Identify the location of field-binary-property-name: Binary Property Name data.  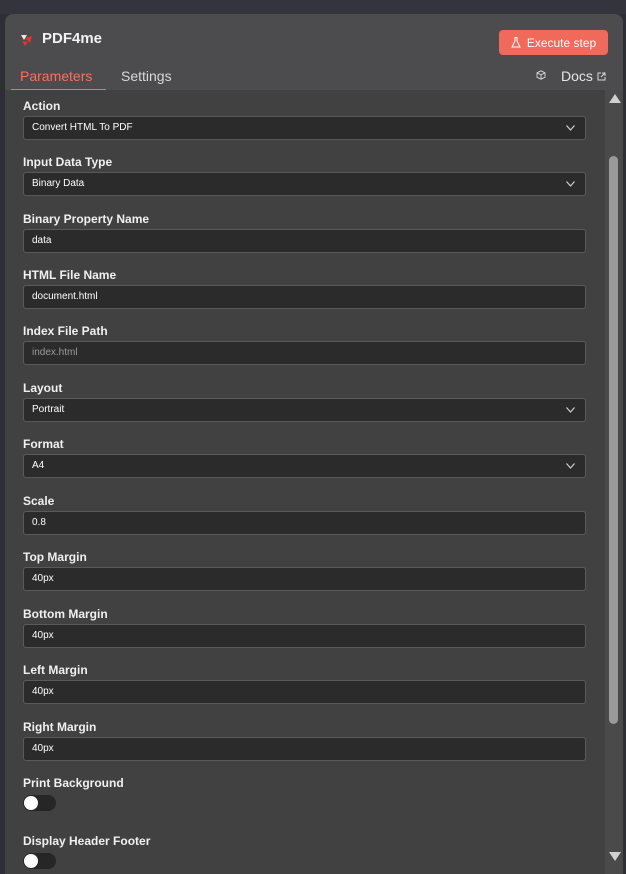
(304, 232).